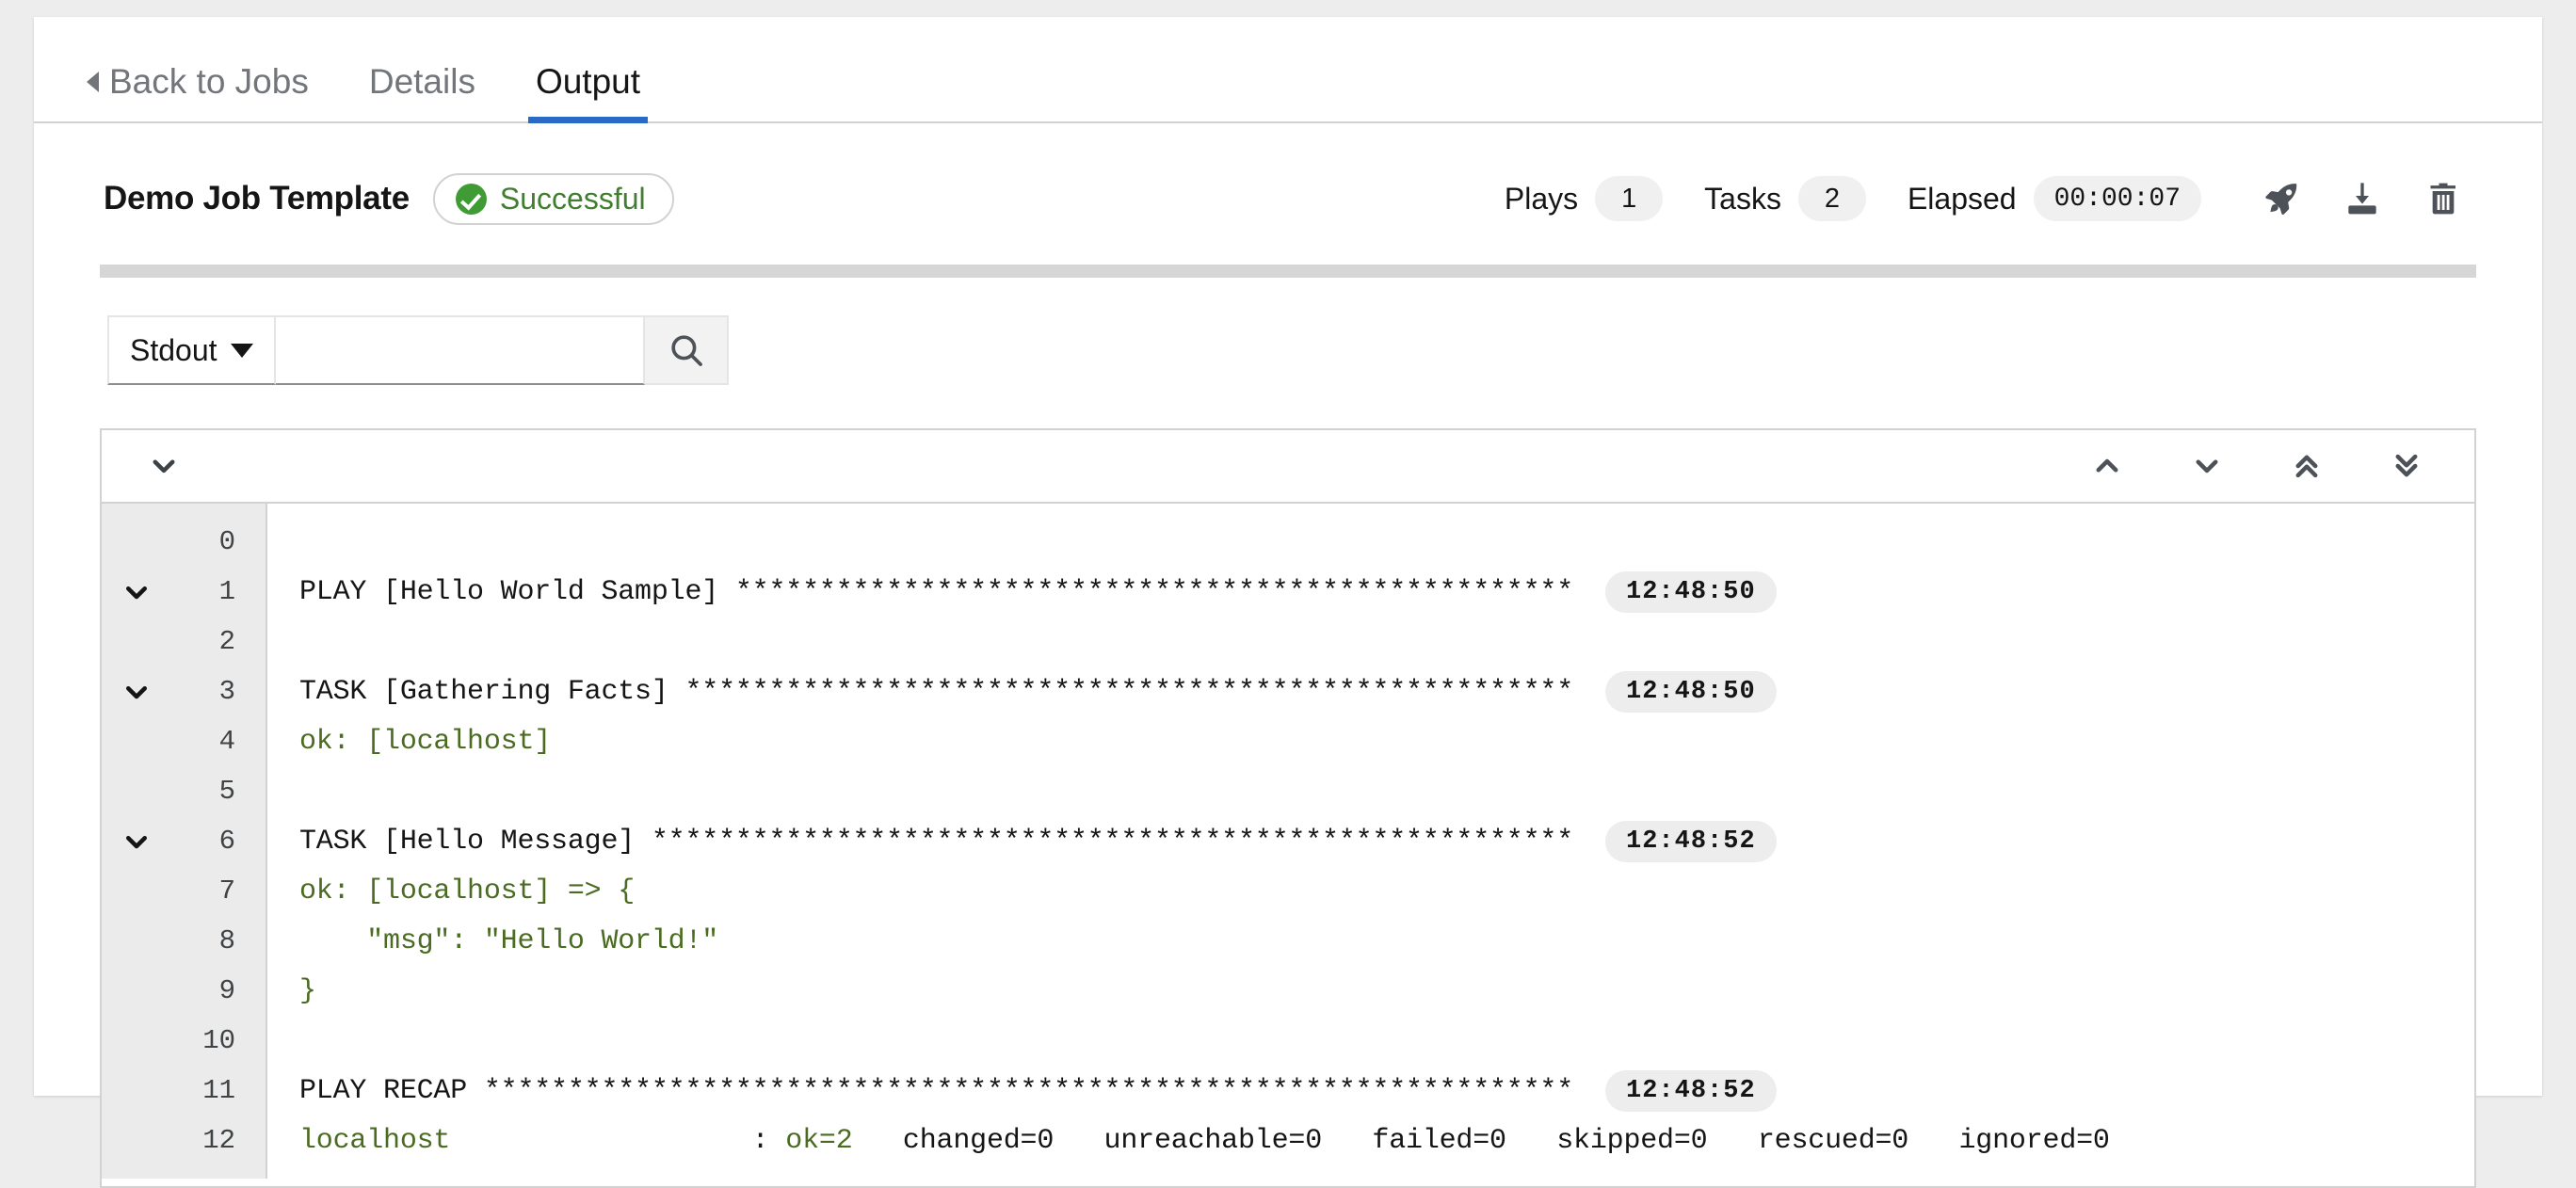  I want to click on line-number-cell: 5, so click(184, 791).